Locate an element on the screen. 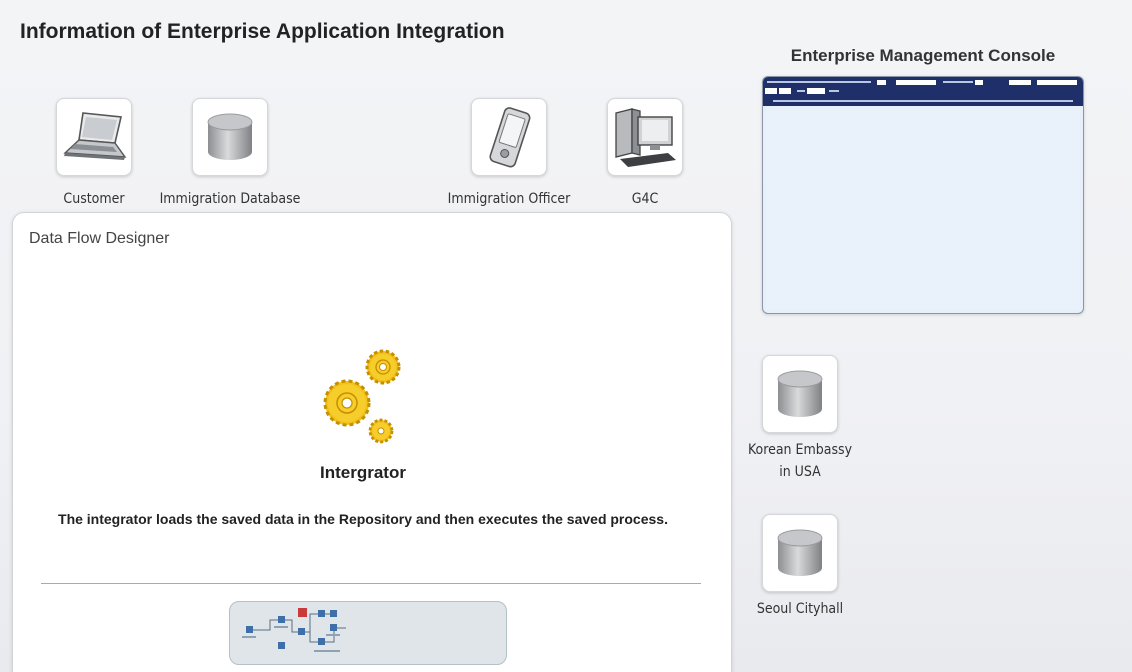 This screenshot has width=1132, height=672. console-title: Enterprise Management Console is located at coordinates (923, 55).